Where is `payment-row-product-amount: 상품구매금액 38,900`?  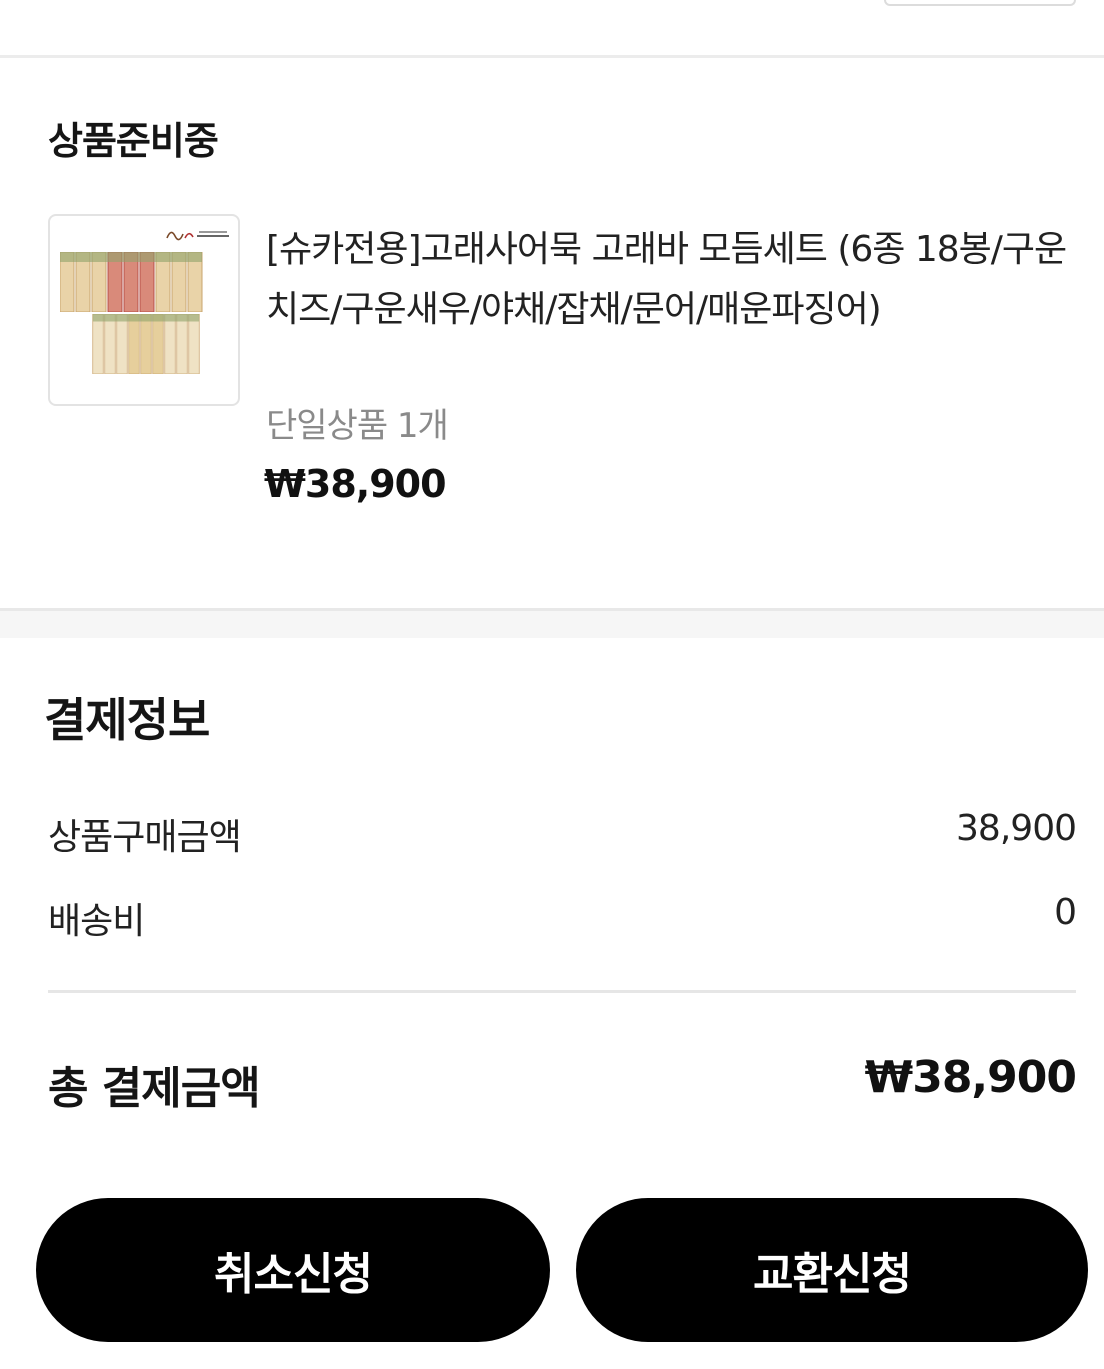
payment-row-product-amount: 상품구매금액 38,900 is located at coordinates (562, 833).